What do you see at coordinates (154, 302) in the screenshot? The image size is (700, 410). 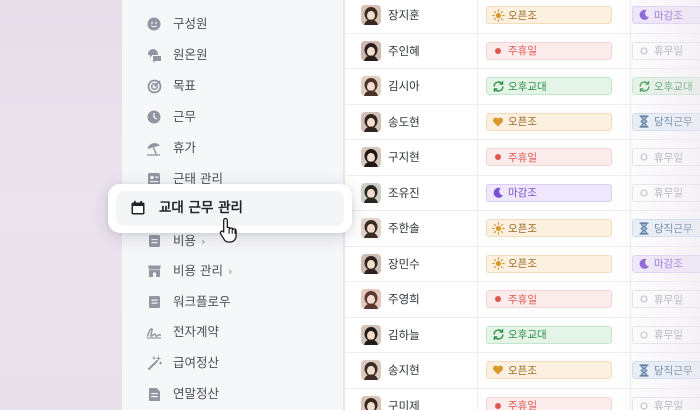 I see `document-icon` at bounding box center [154, 302].